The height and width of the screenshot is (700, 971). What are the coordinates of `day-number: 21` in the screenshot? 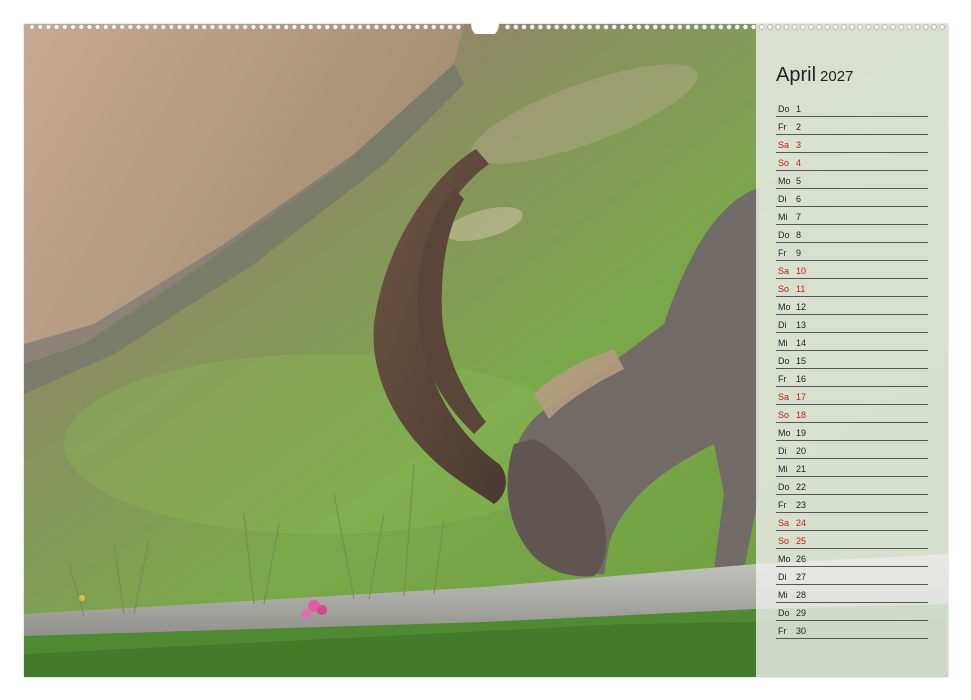 It's located at (801, 469).